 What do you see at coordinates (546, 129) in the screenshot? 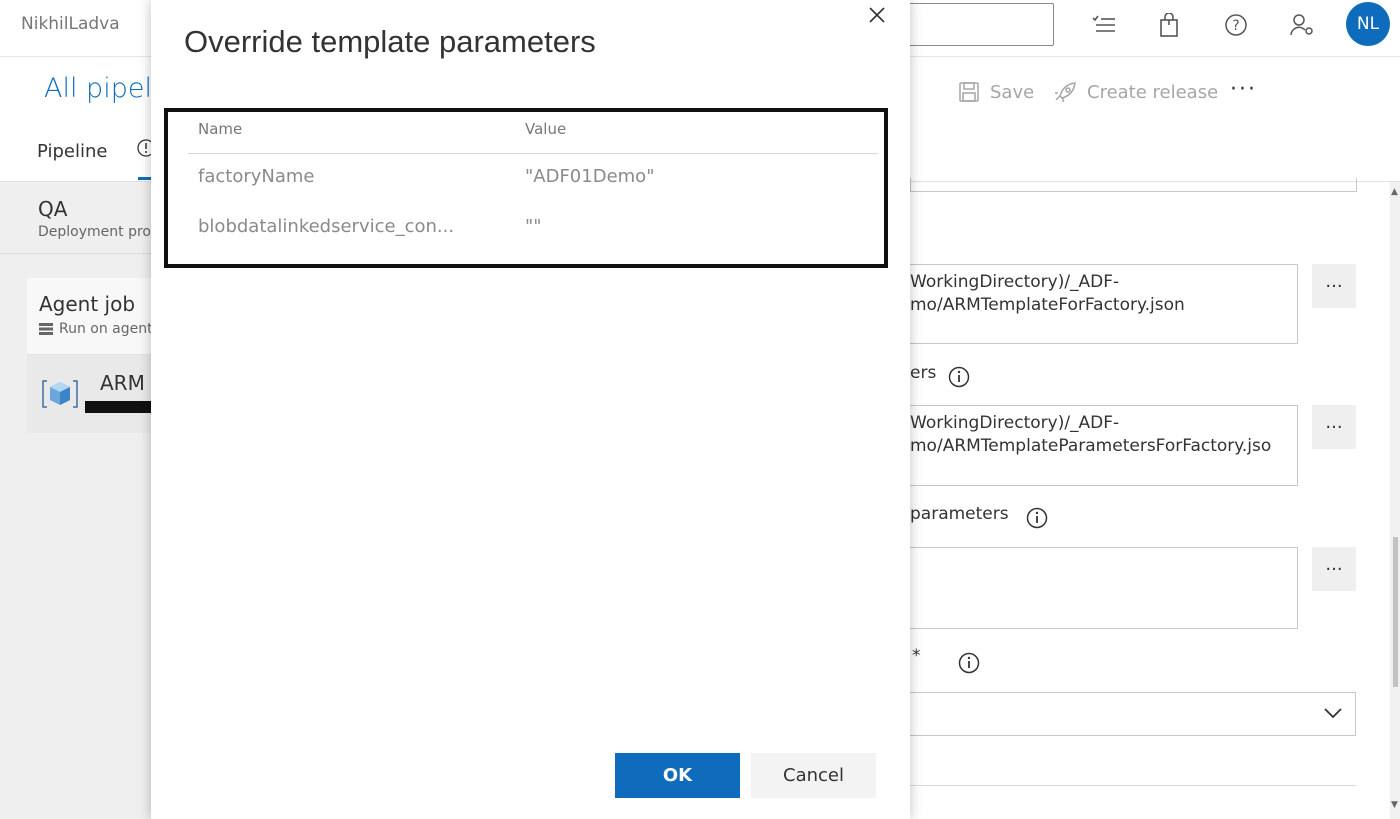
I see `column-header-value: Value` at bounding box center [546, 129].